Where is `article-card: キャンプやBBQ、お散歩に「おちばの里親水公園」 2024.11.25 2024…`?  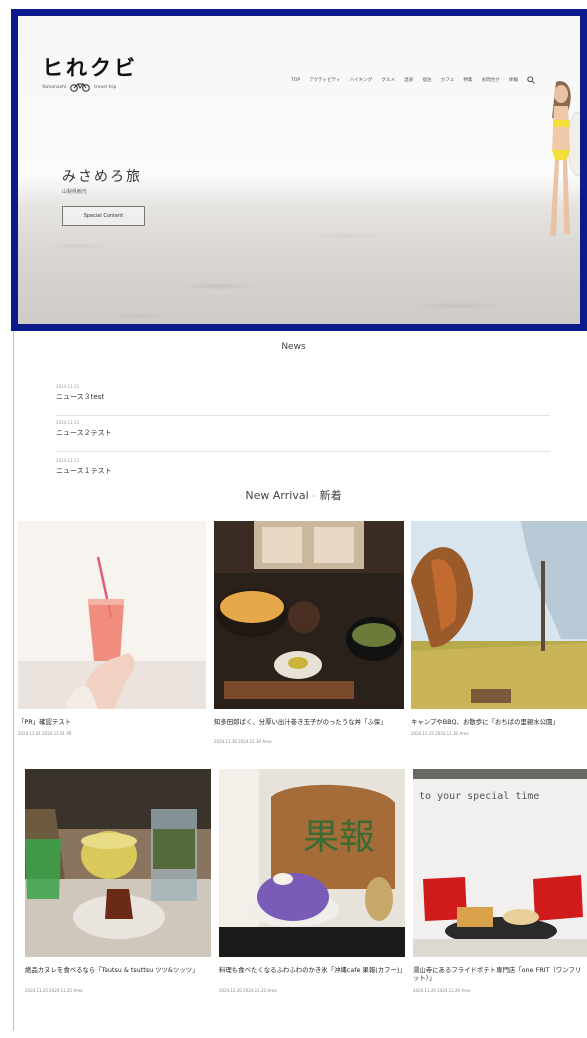 article-card: キャンプやBBQ、お散歩に「おちばの里親水公園」 2024.11.25 2024… is located at coordinates (499, 633).